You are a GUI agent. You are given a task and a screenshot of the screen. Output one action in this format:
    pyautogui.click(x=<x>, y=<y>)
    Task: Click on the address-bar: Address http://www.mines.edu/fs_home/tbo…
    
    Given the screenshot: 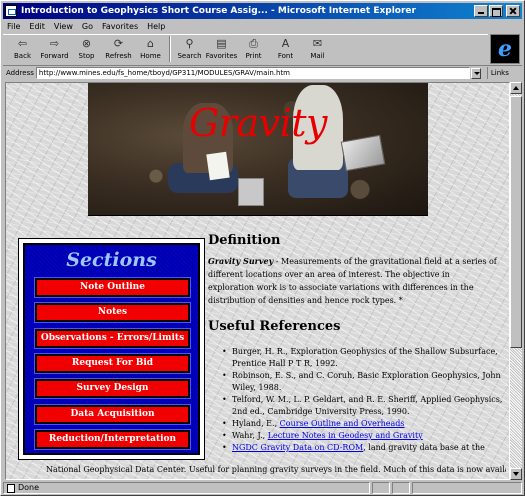 What is the action you would take?
    pyautogui.click(x=262, y=72)
    